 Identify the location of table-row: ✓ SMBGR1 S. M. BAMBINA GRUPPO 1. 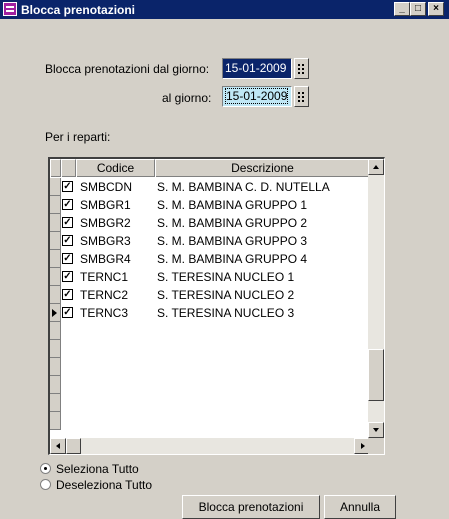
(210, 205).